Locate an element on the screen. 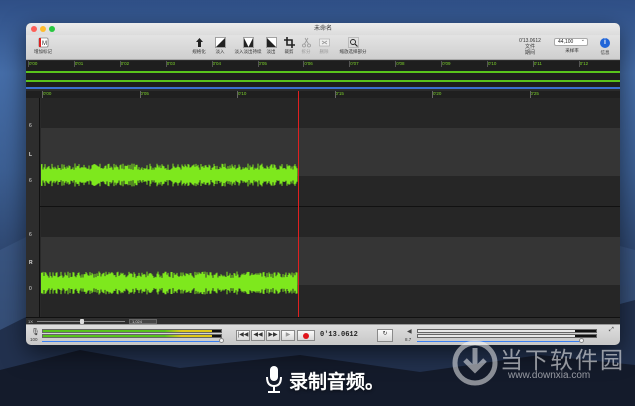 The height and width of the screenshot is (406, 635). output-level-meter is located at coordinates (507, 331).